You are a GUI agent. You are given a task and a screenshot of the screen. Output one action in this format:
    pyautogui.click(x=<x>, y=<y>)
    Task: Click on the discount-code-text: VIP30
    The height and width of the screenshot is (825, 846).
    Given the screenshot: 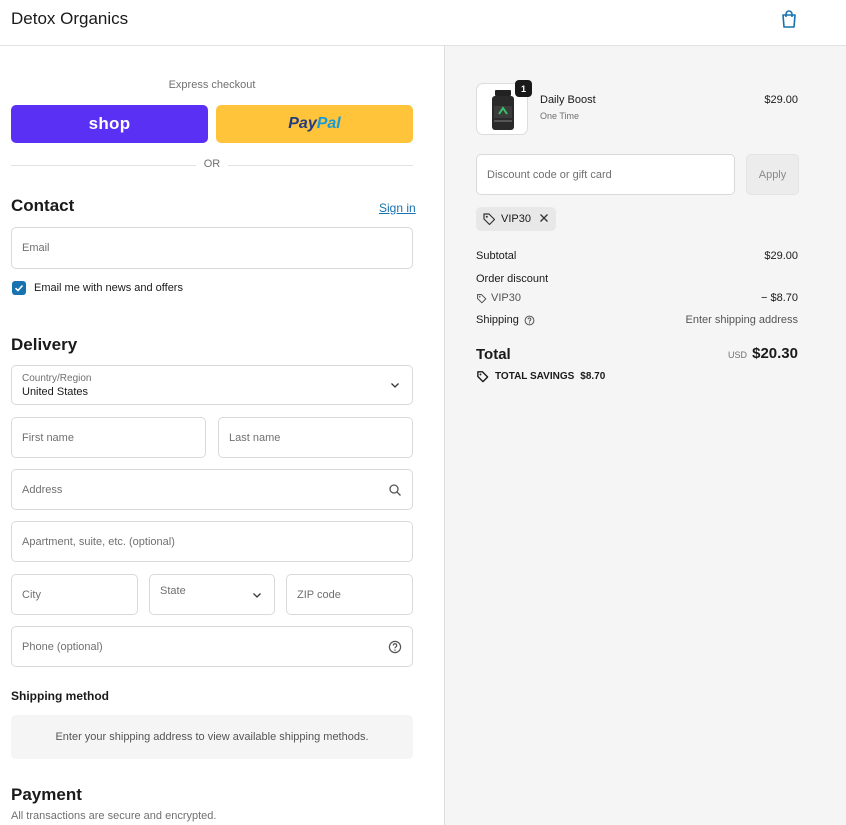 What is the action you would take?
    pyautogui.click(x=506, y=298)
    